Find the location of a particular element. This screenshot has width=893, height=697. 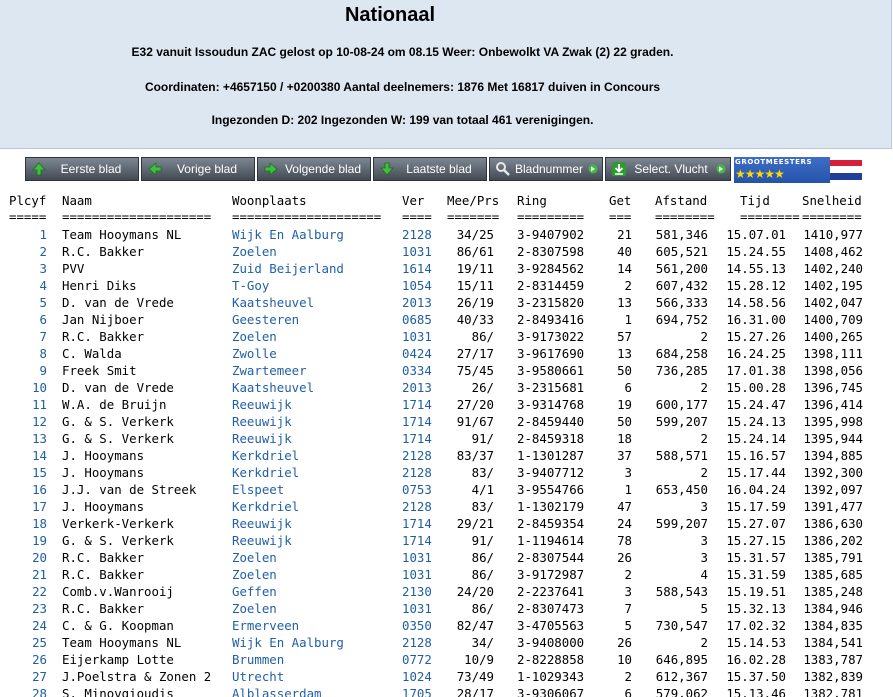

cell-snelheid: 1408,462 is located at coordinates (833, 251).